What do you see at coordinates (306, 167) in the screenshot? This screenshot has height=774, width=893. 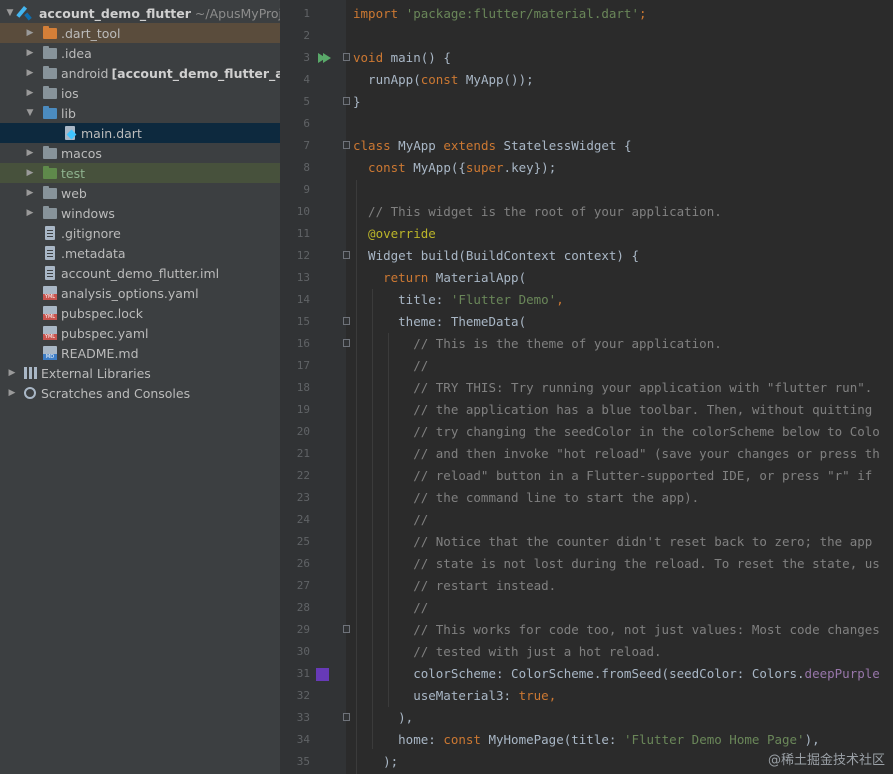 I see `line-number: 8` at bounding box center [306, 167].